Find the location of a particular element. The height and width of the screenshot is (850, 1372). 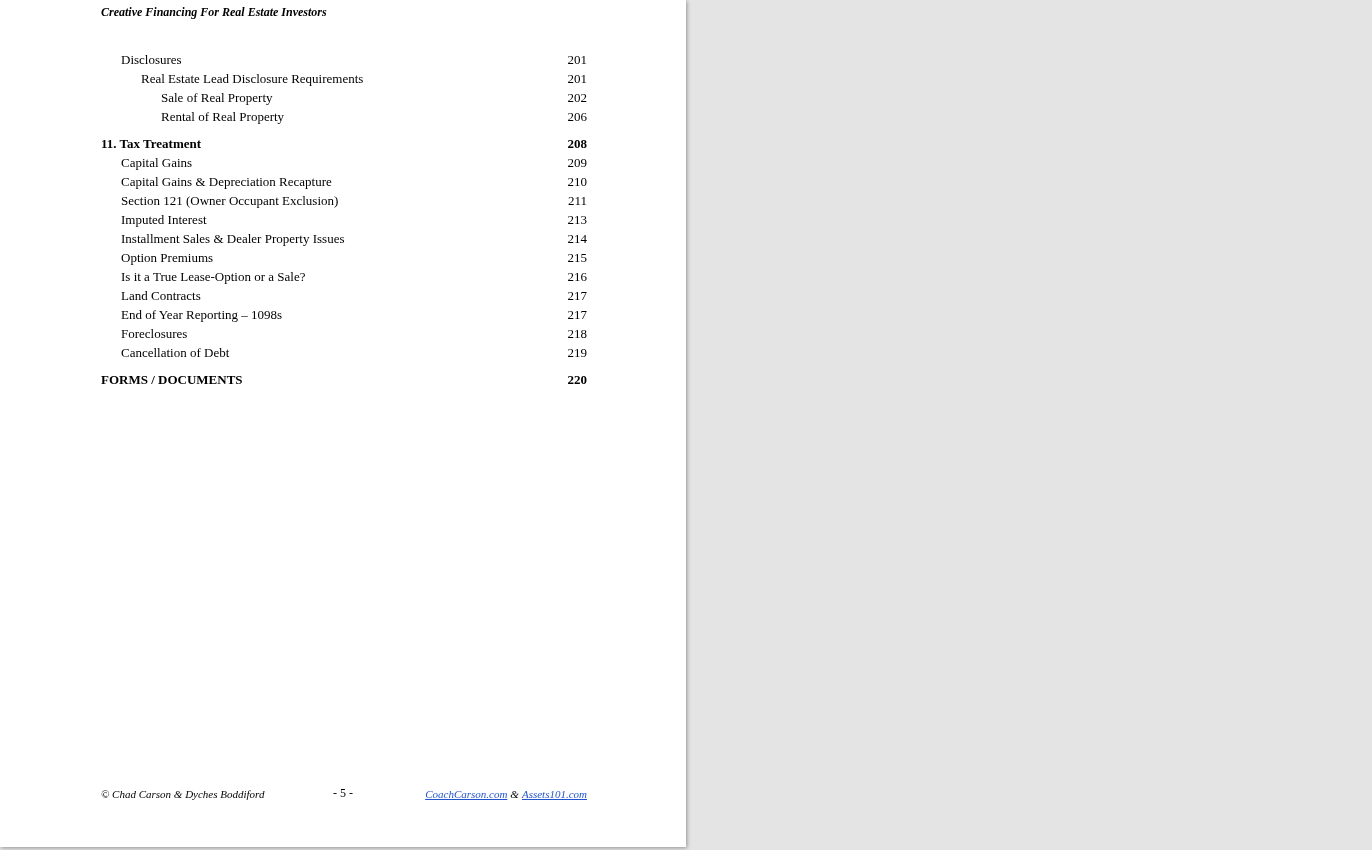

toc-page-number: 206 is located at coordinates (577, 116).